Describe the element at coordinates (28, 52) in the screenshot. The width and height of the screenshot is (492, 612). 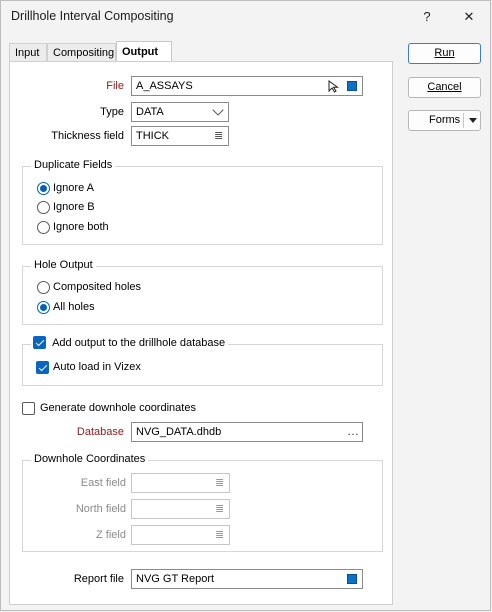
I see `tab-input: Input` at that location.